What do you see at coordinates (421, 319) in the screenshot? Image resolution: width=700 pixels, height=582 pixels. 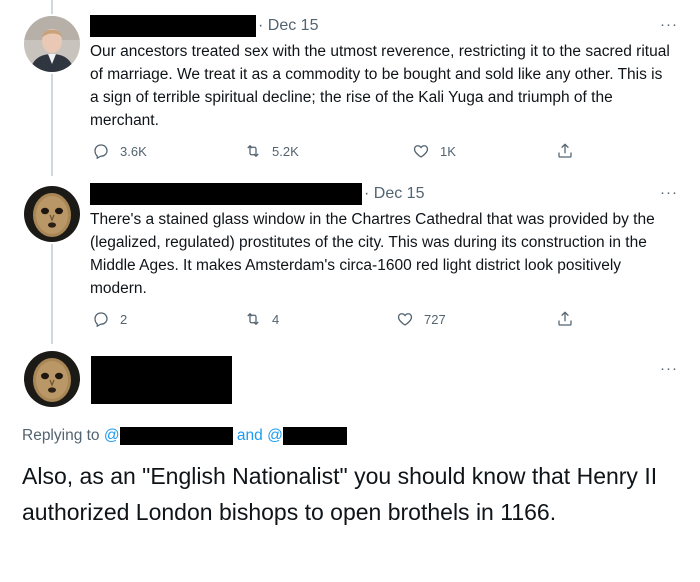 I see `like-button: 727` at bounding box center [421, 319].